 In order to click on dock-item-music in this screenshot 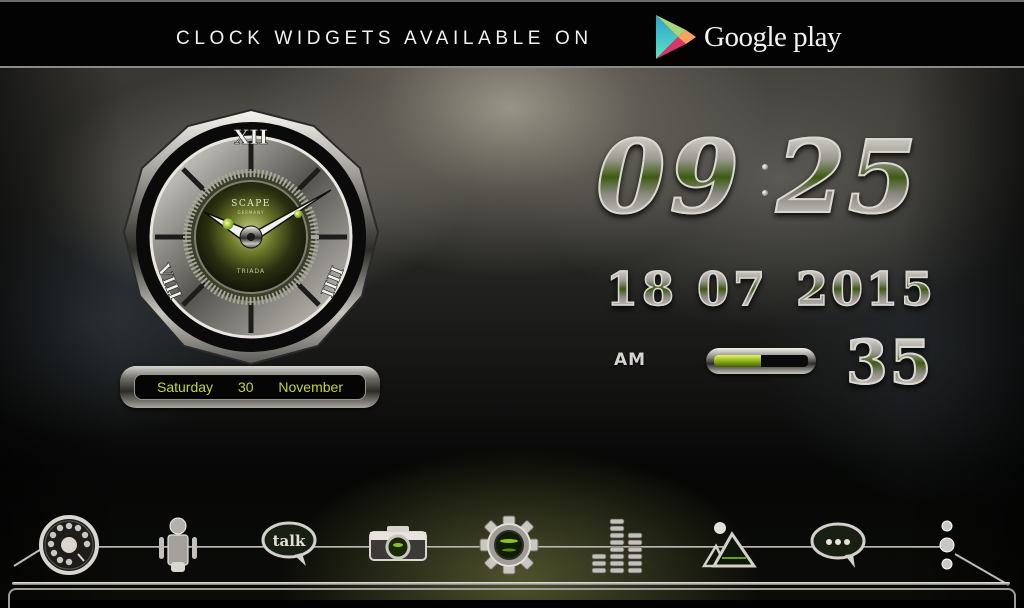, I will do `click(617, 545)`.